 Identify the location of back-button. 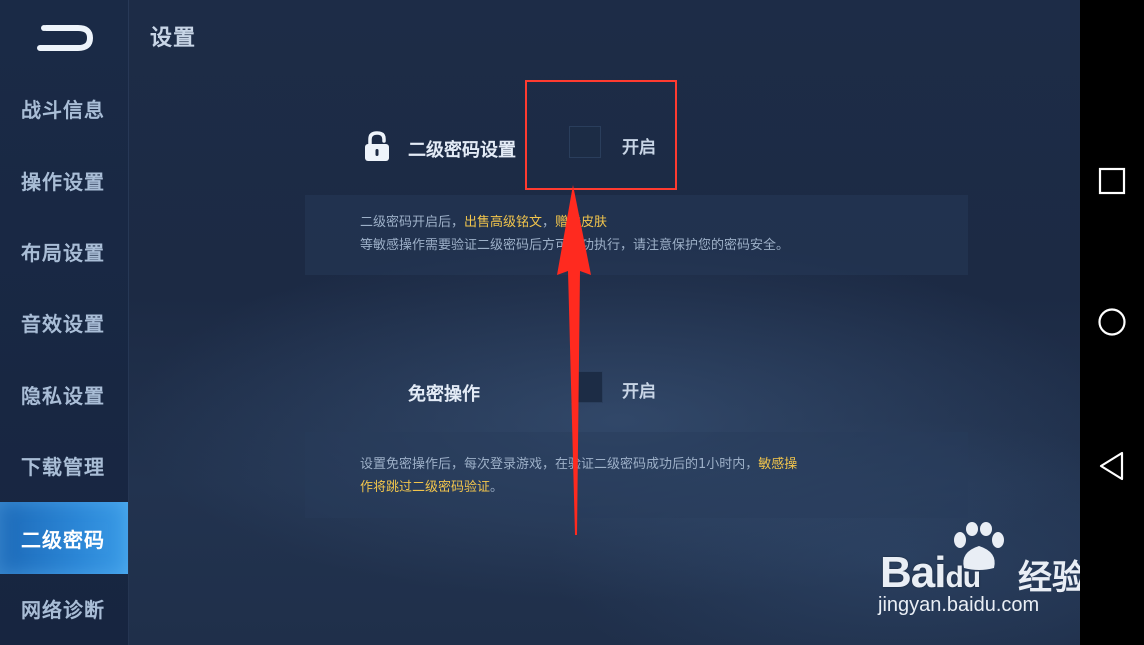
(64, 38).